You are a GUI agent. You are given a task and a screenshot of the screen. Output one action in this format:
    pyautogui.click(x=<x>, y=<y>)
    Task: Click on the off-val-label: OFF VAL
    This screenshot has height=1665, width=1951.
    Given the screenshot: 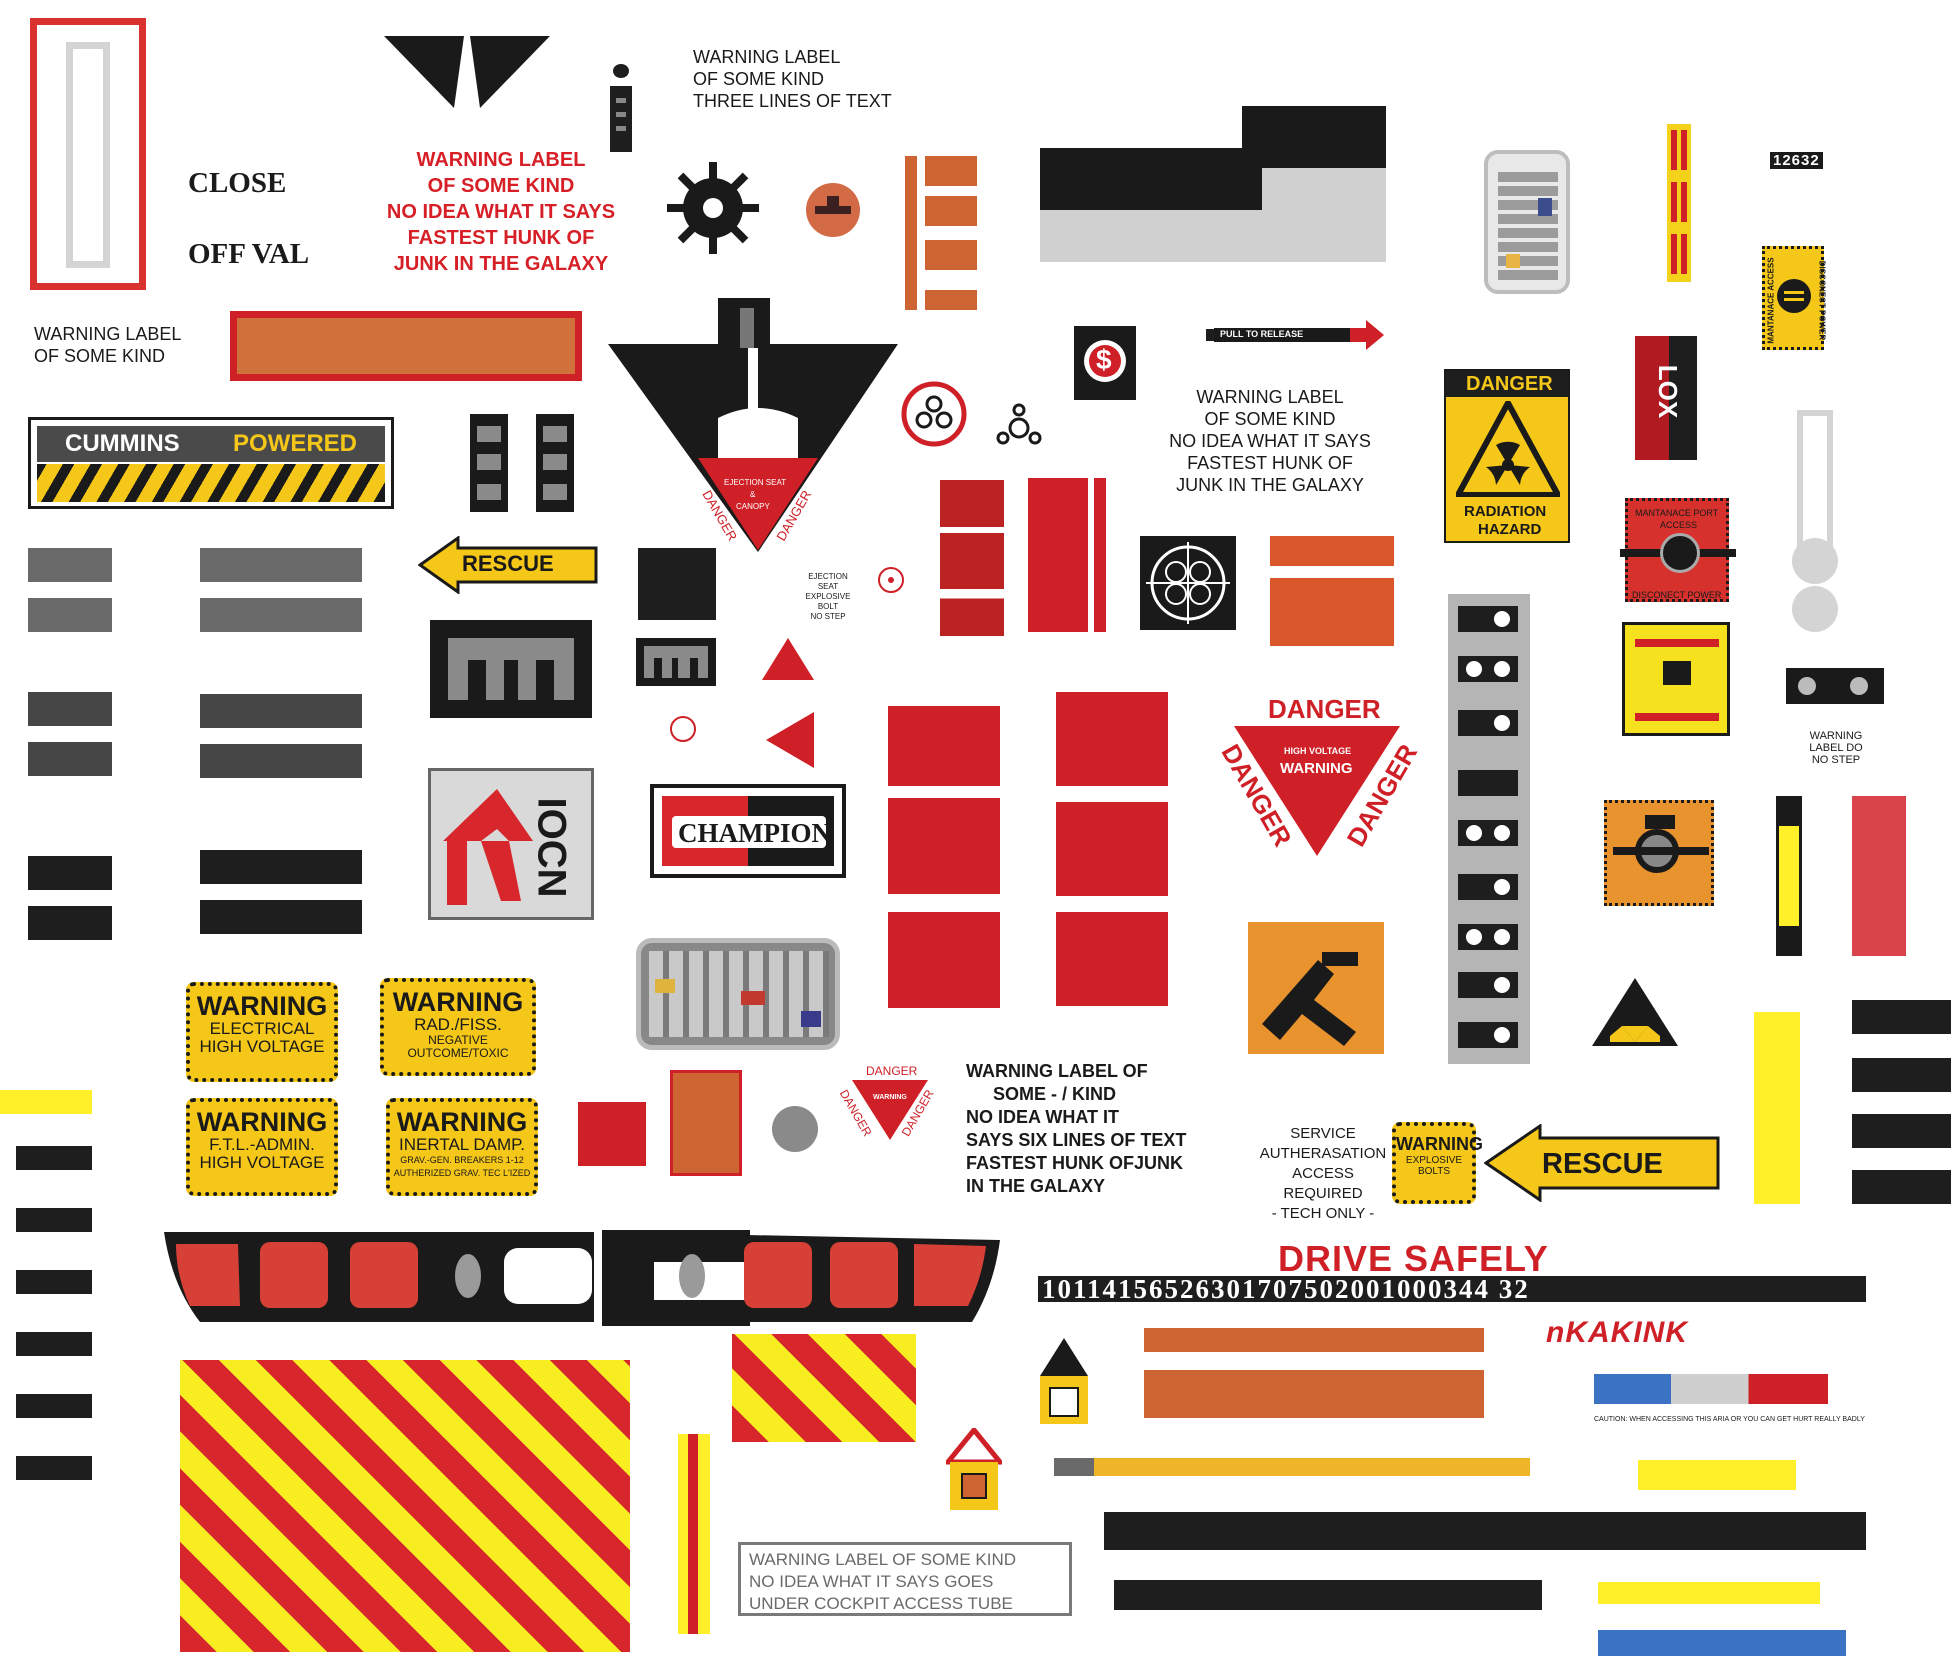 What is the action you would take?
    pyautogui.click(x=249, y=254)
    